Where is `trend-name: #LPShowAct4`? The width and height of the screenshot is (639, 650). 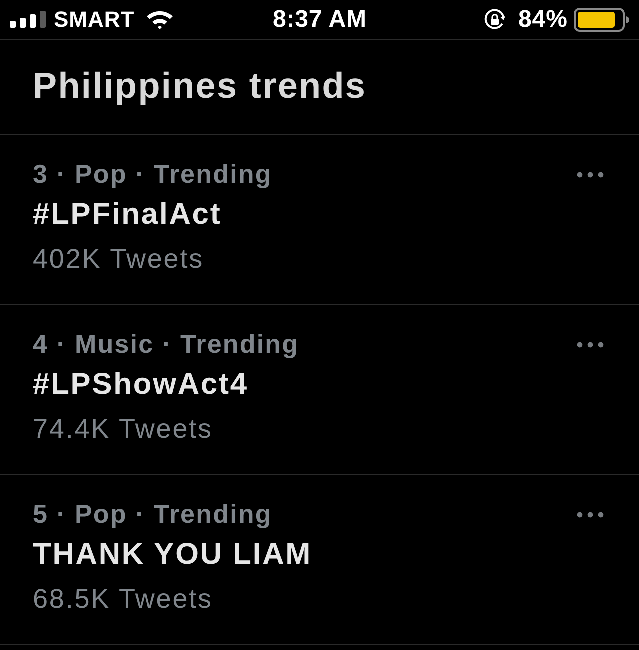
trend-name: #LPShowAct4 is located at coordinates (140, 385).